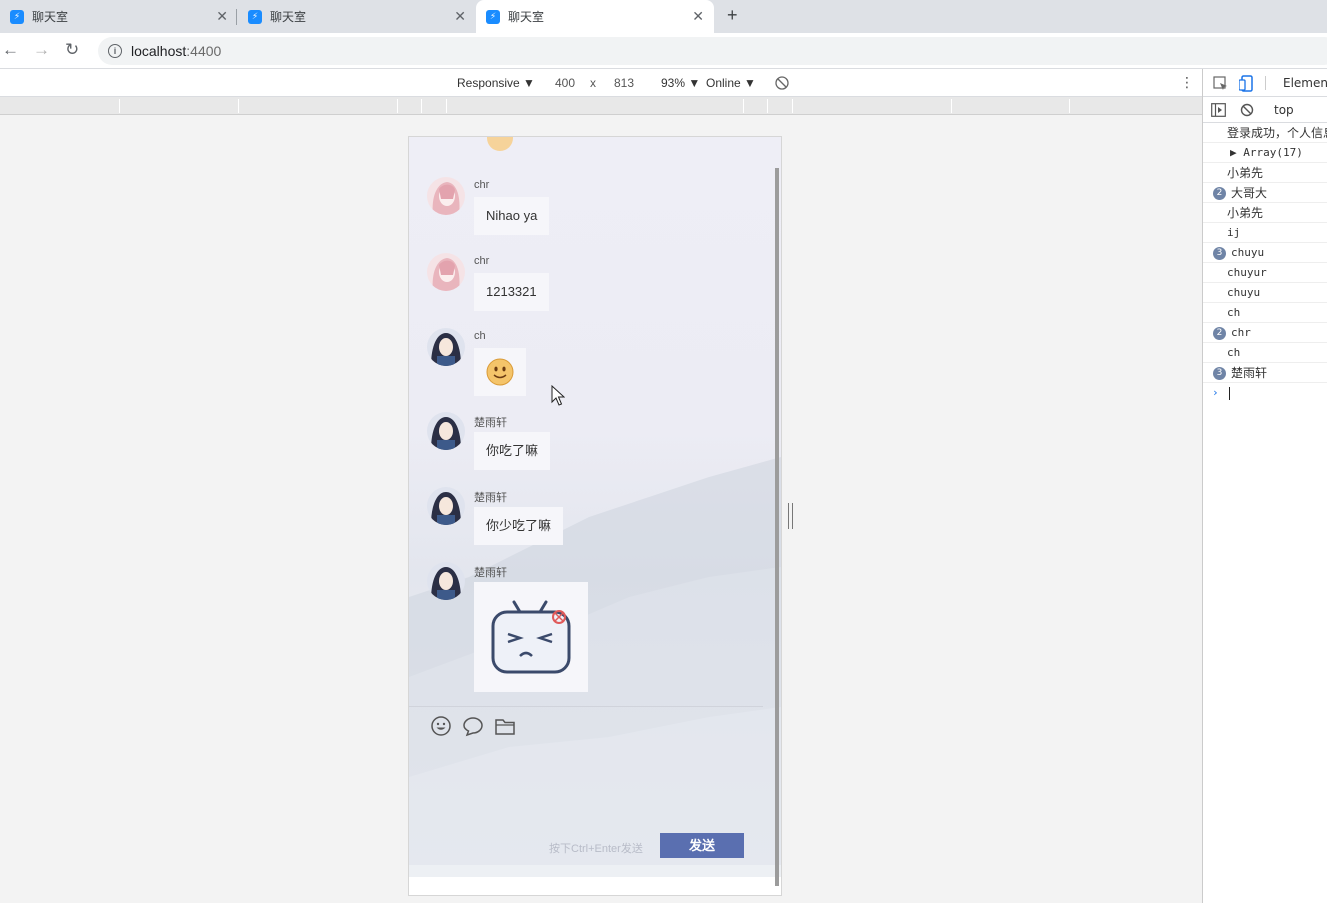 This screenshot has height=903, width=1327. What do you see at coordinates (1265, 133) in the screenshot?
I see `console-log-line: 登录成功，个人信息` at bounding box center [1265, 133].